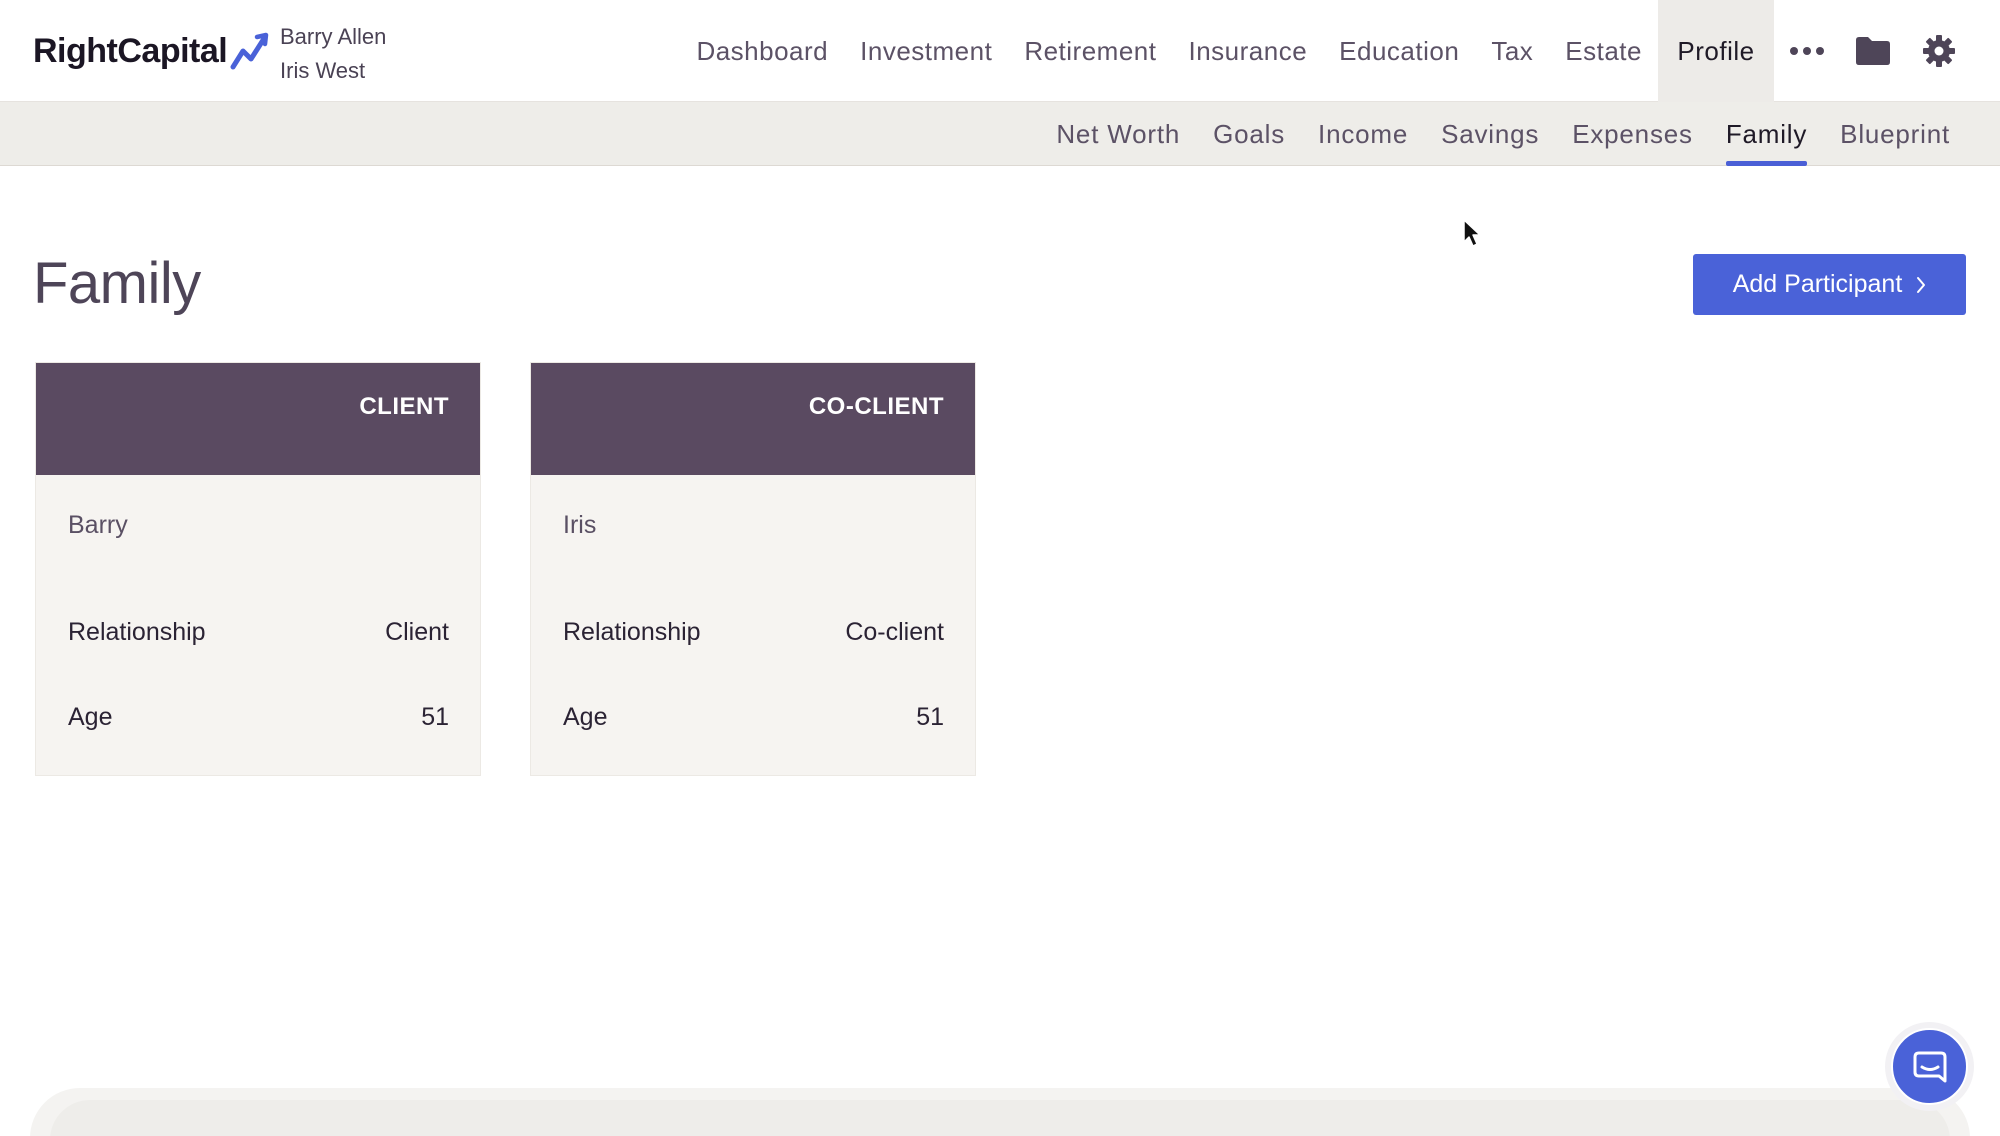 The width and height of the screenshot is (2000, 1136). Describe the element at coordinates (1817, 284) in the screenshot. I see `add-participant-label: Add Participant` at that location.